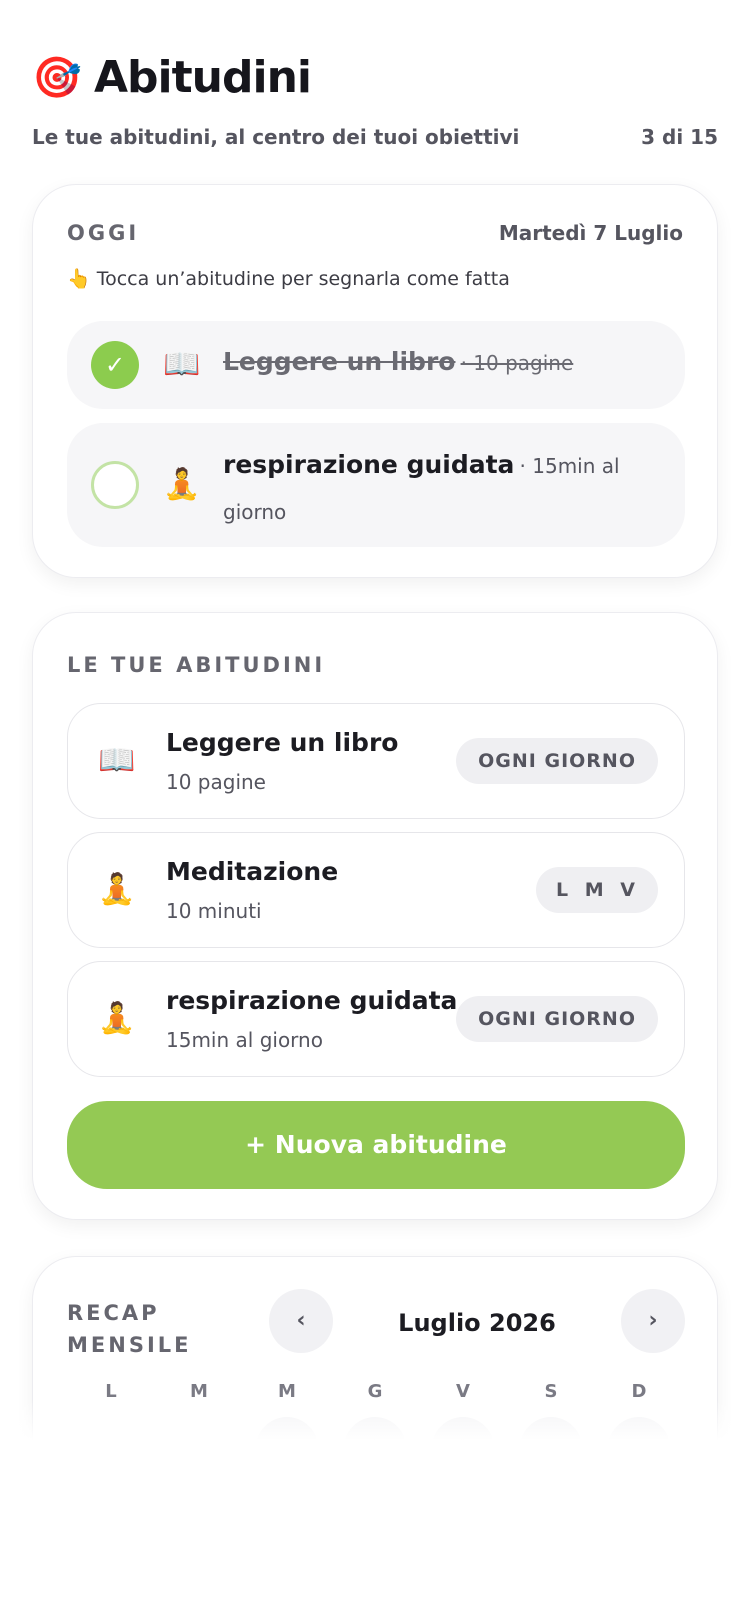 The width and height of the screenshot is (750, 1624). I want to click on today-habit-item: 🧘 respirazione guidata · 15min al giorno, so click(376, 485).